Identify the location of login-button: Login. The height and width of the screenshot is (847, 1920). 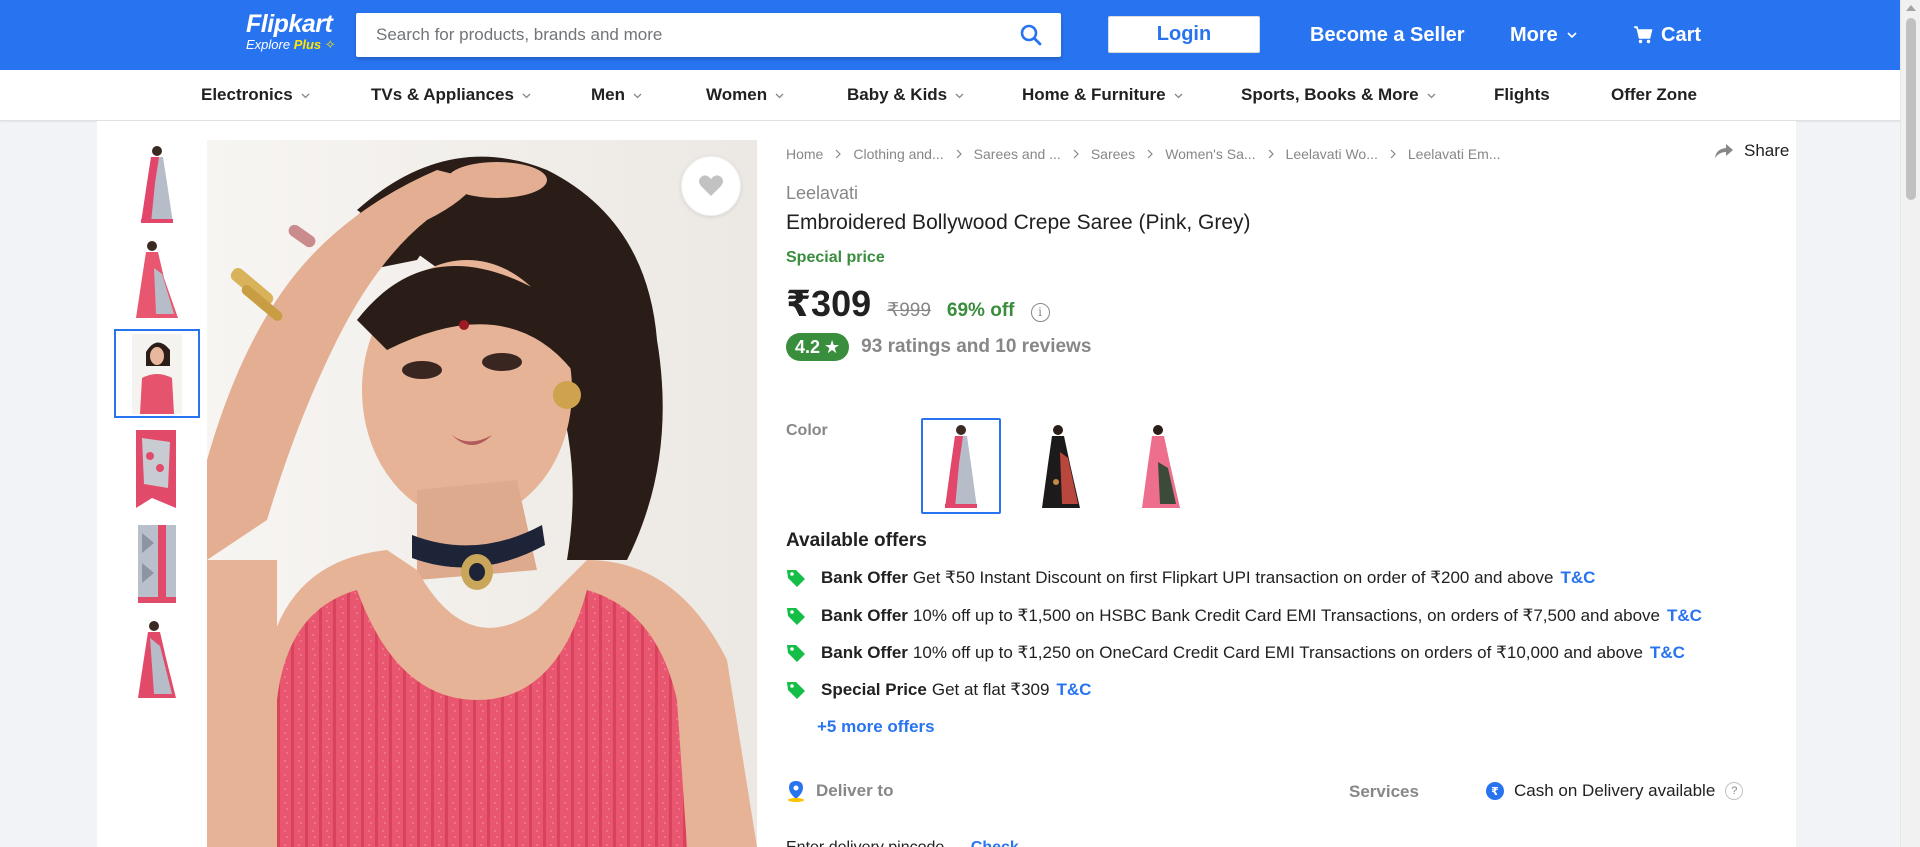
(1184, 34).